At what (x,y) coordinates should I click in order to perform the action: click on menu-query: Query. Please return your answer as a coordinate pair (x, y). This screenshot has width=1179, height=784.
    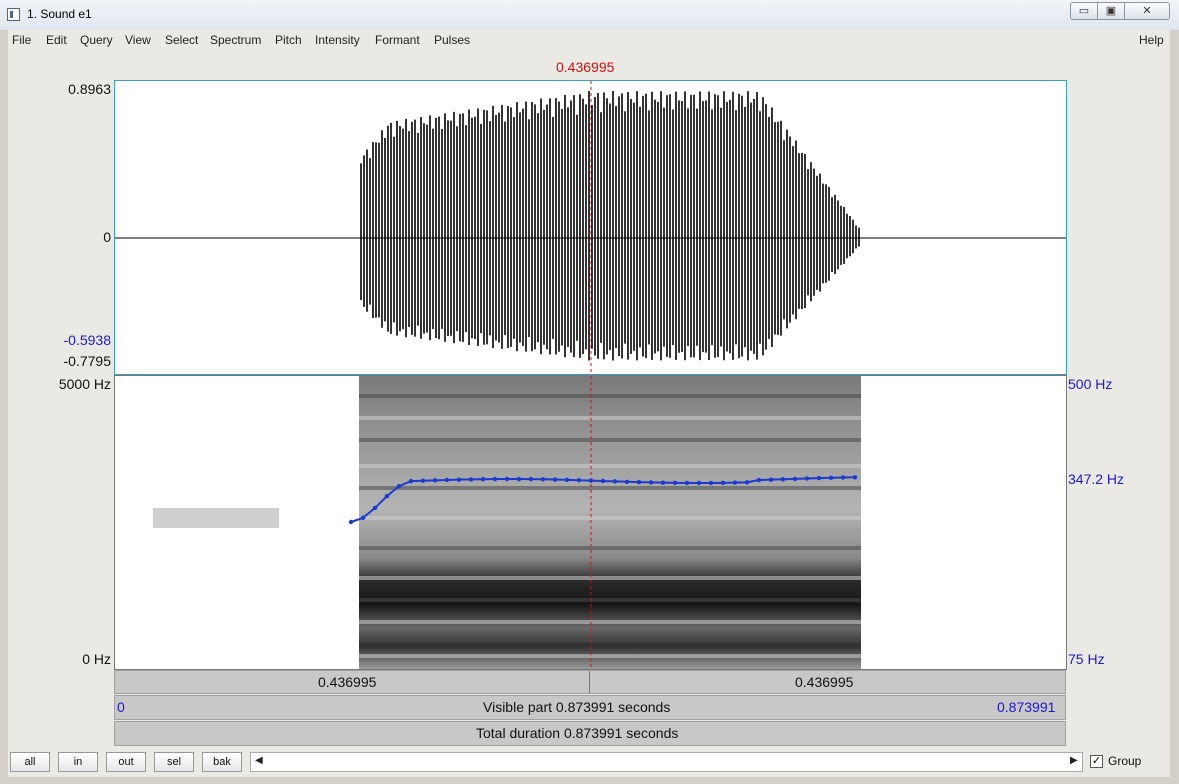
    Looking at the image, I should click on (96, 40).